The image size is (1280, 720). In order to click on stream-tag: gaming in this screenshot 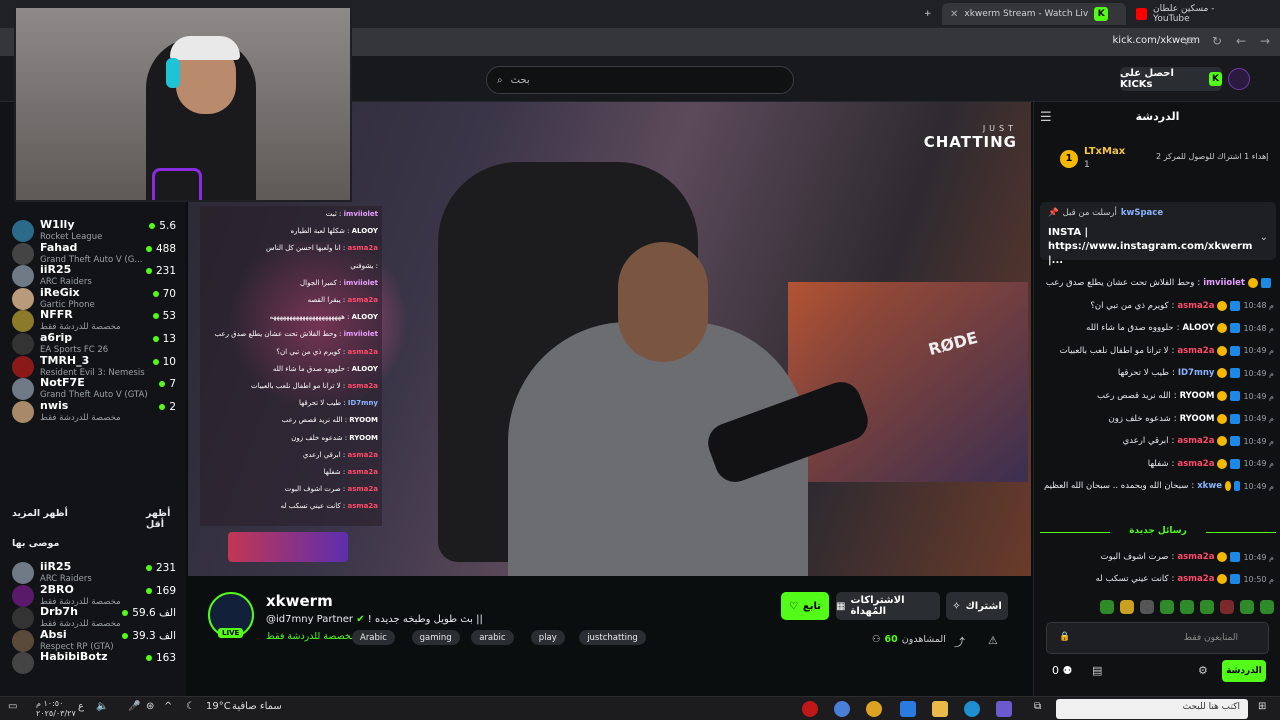, I will do `click(435, 637)`.